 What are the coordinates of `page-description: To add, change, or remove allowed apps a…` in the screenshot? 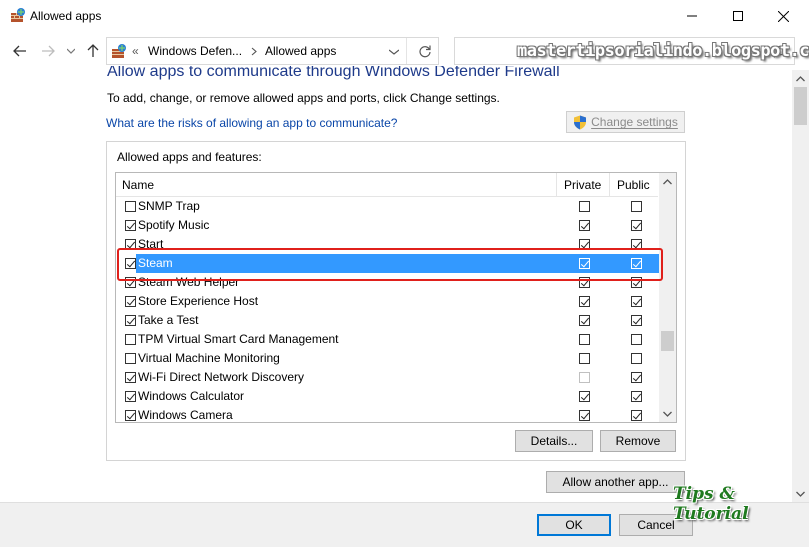 It's located at (303, 98).